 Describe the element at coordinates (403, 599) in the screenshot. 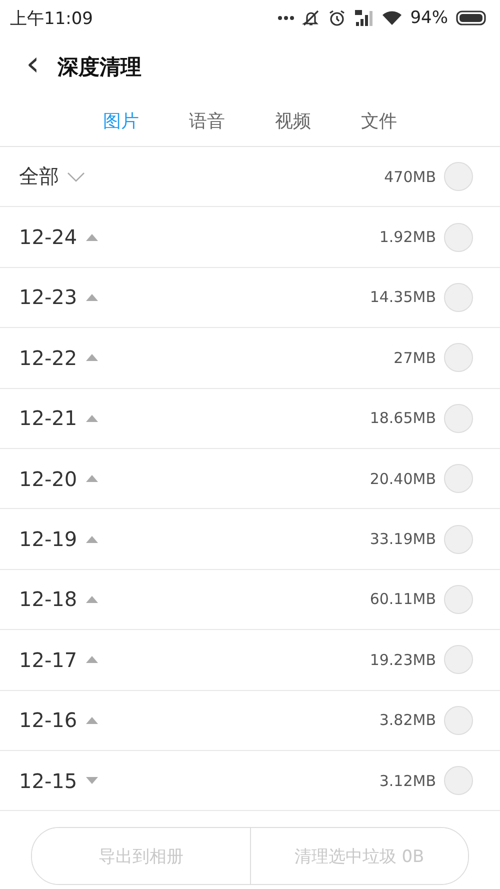

I see `size-label: 60.11MB` at that location.